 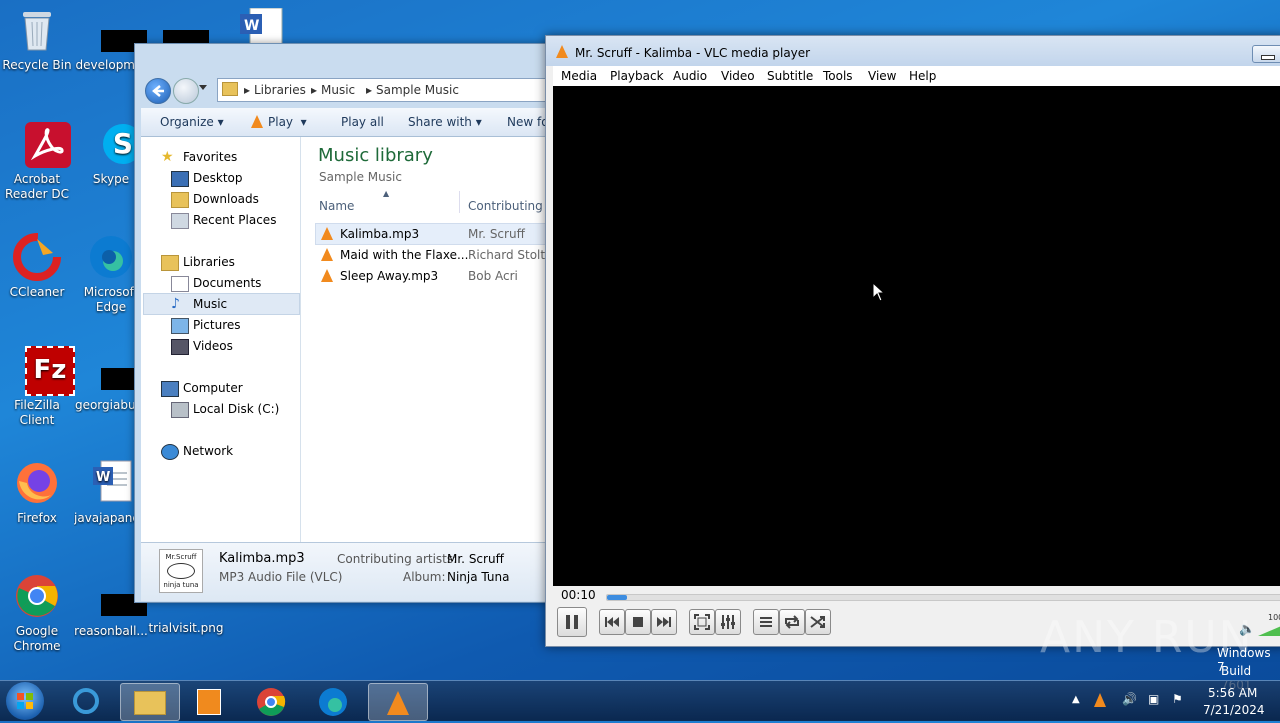 I want to click on desktop-icon-filezilla: Fz FileZilla Client, so click(x=37, y=387).